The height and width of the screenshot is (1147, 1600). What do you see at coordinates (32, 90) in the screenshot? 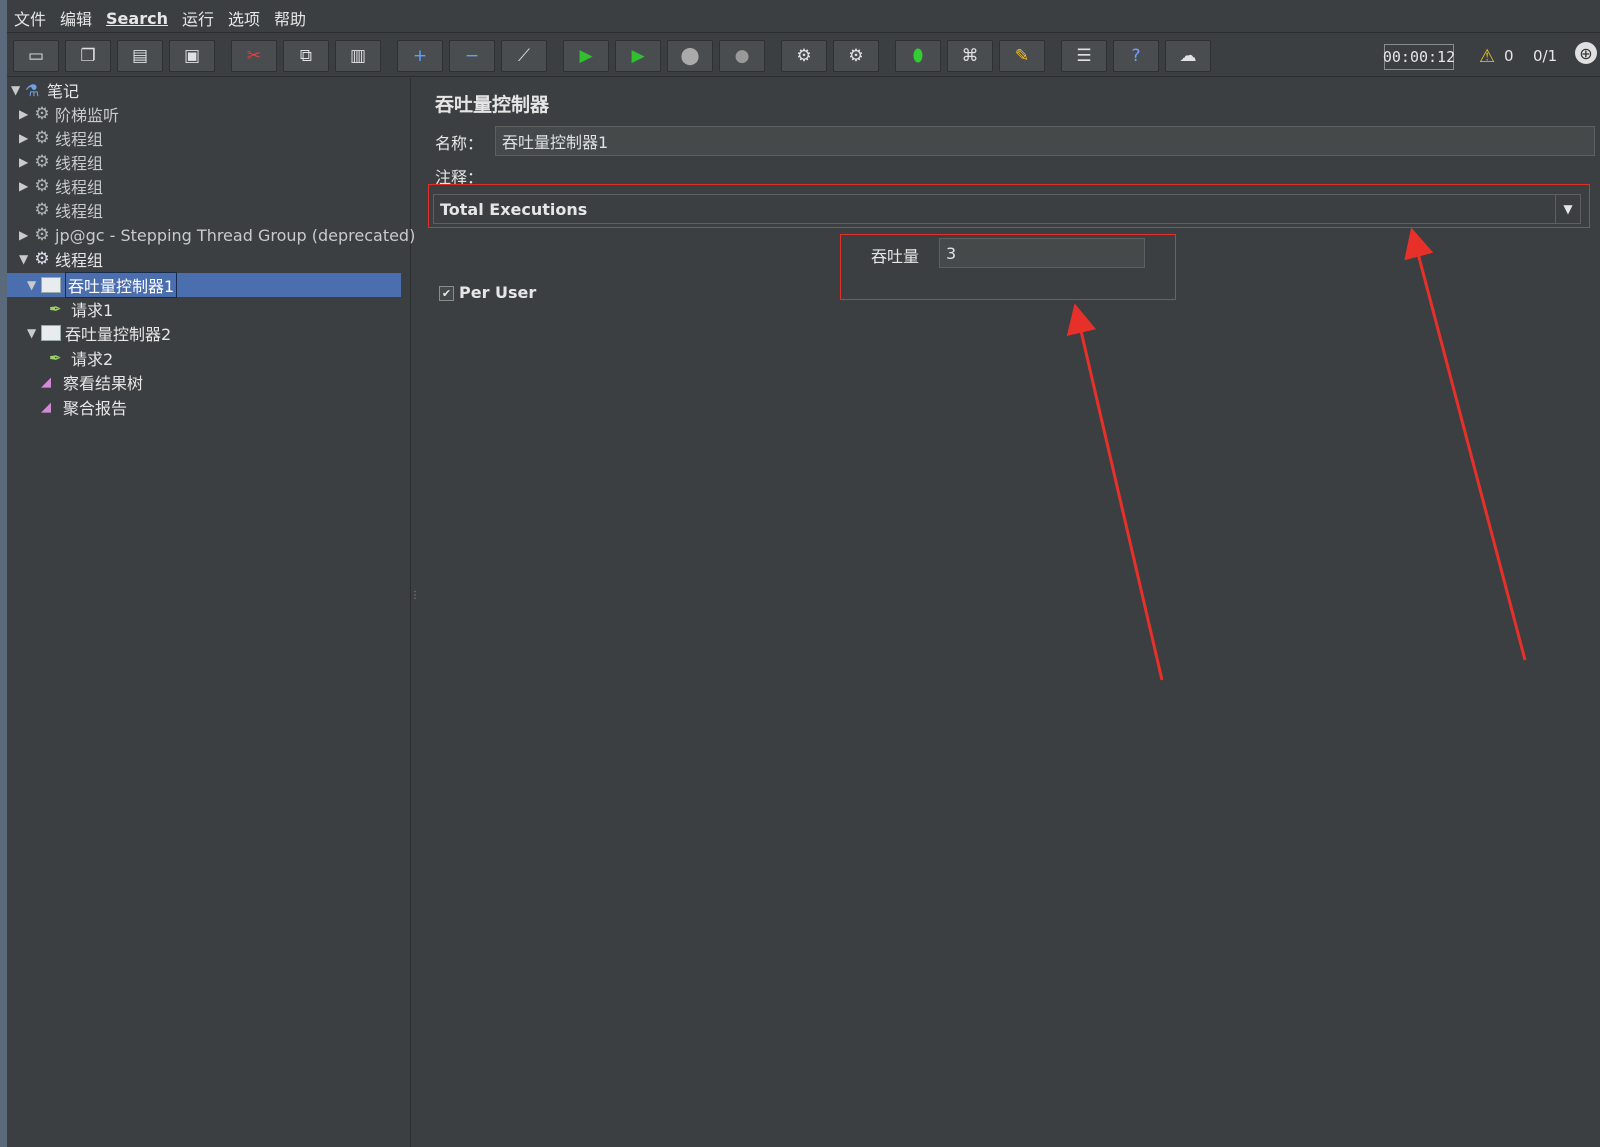
I see `test-plan-icon: ⚗` at bounding box center [32, 90].